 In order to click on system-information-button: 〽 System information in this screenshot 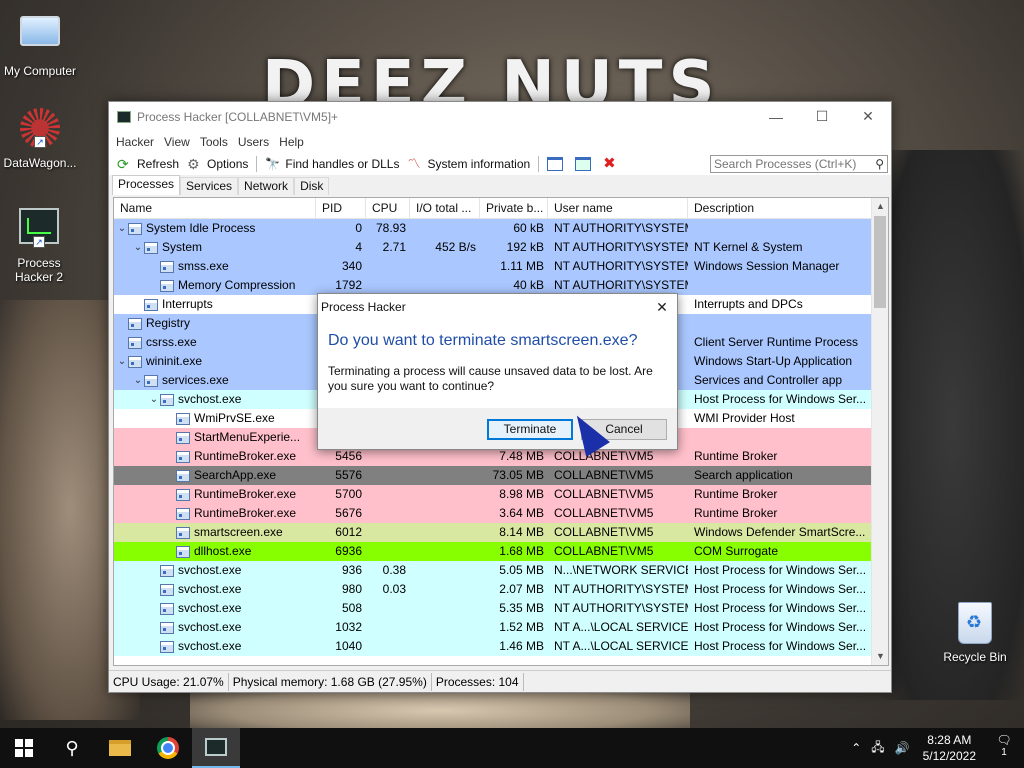, I will do `click(468, 164)`.